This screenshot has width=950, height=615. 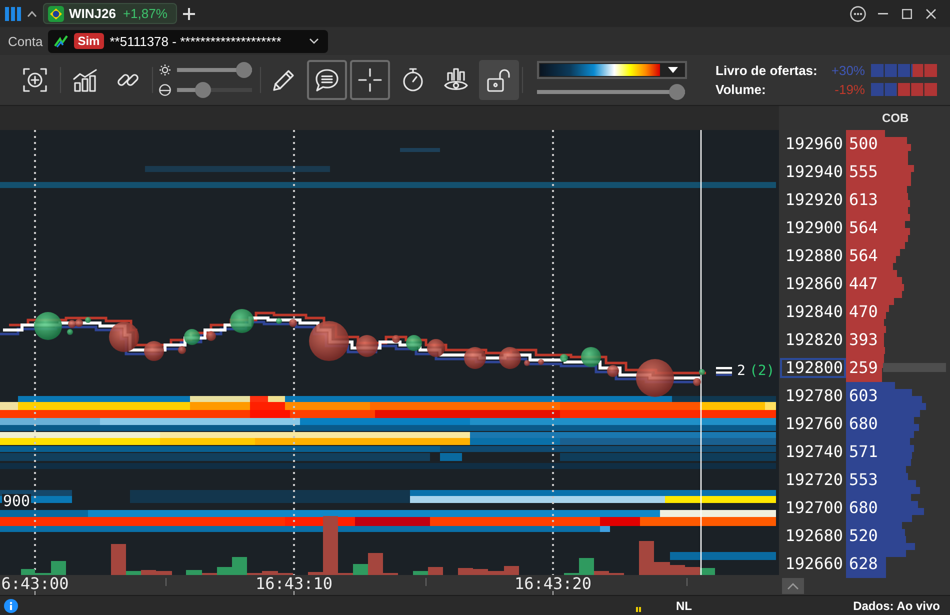 What do you see at coordinates (814, 536) in the screenshot?
I see `price-label: 192680` at bounding box center [814, 536].